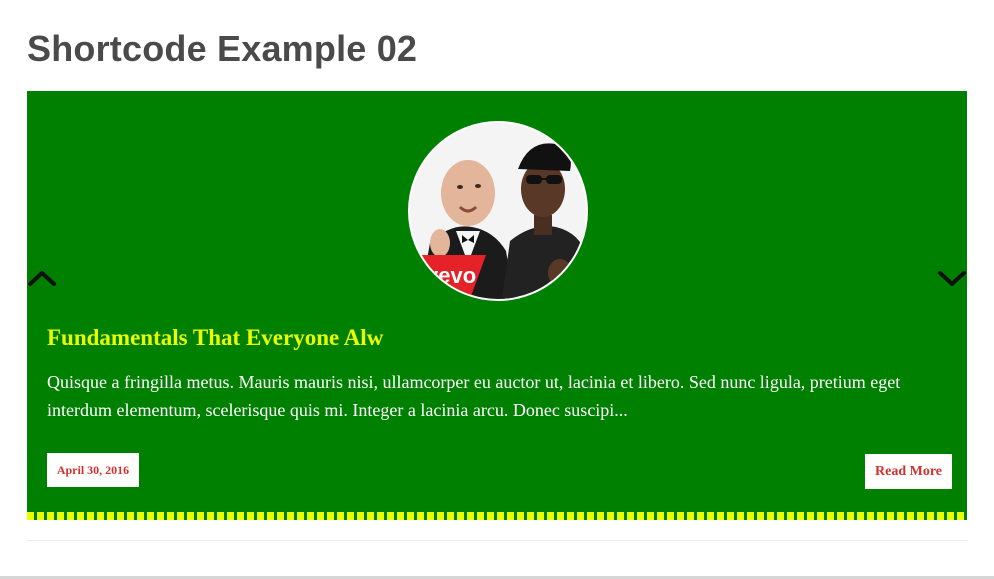  Describe the element at coordinates (93, 470) in the screenshot. I see `post-date-badge: April 30, 2016` at that location.